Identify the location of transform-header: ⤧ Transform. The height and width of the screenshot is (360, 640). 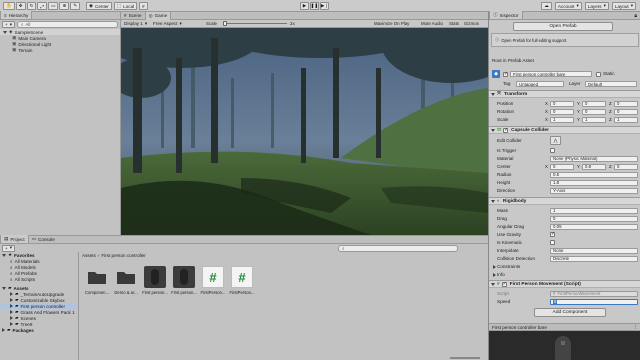
(564, 94).